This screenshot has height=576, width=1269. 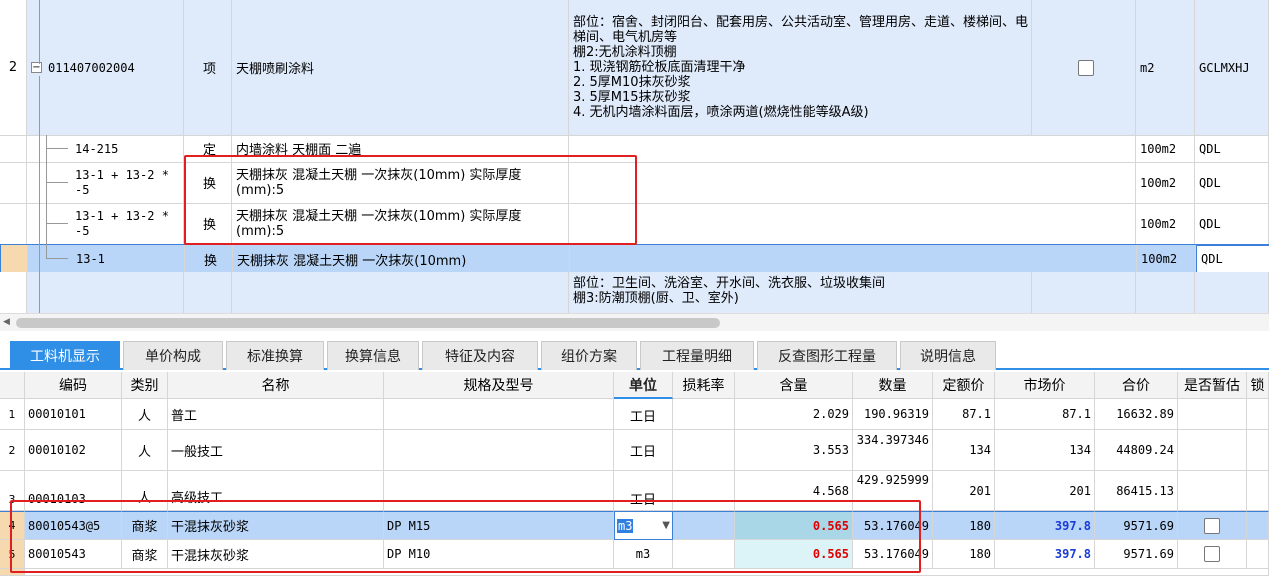 I want to click on name-cell: 普工, so click(x=276, y=414).